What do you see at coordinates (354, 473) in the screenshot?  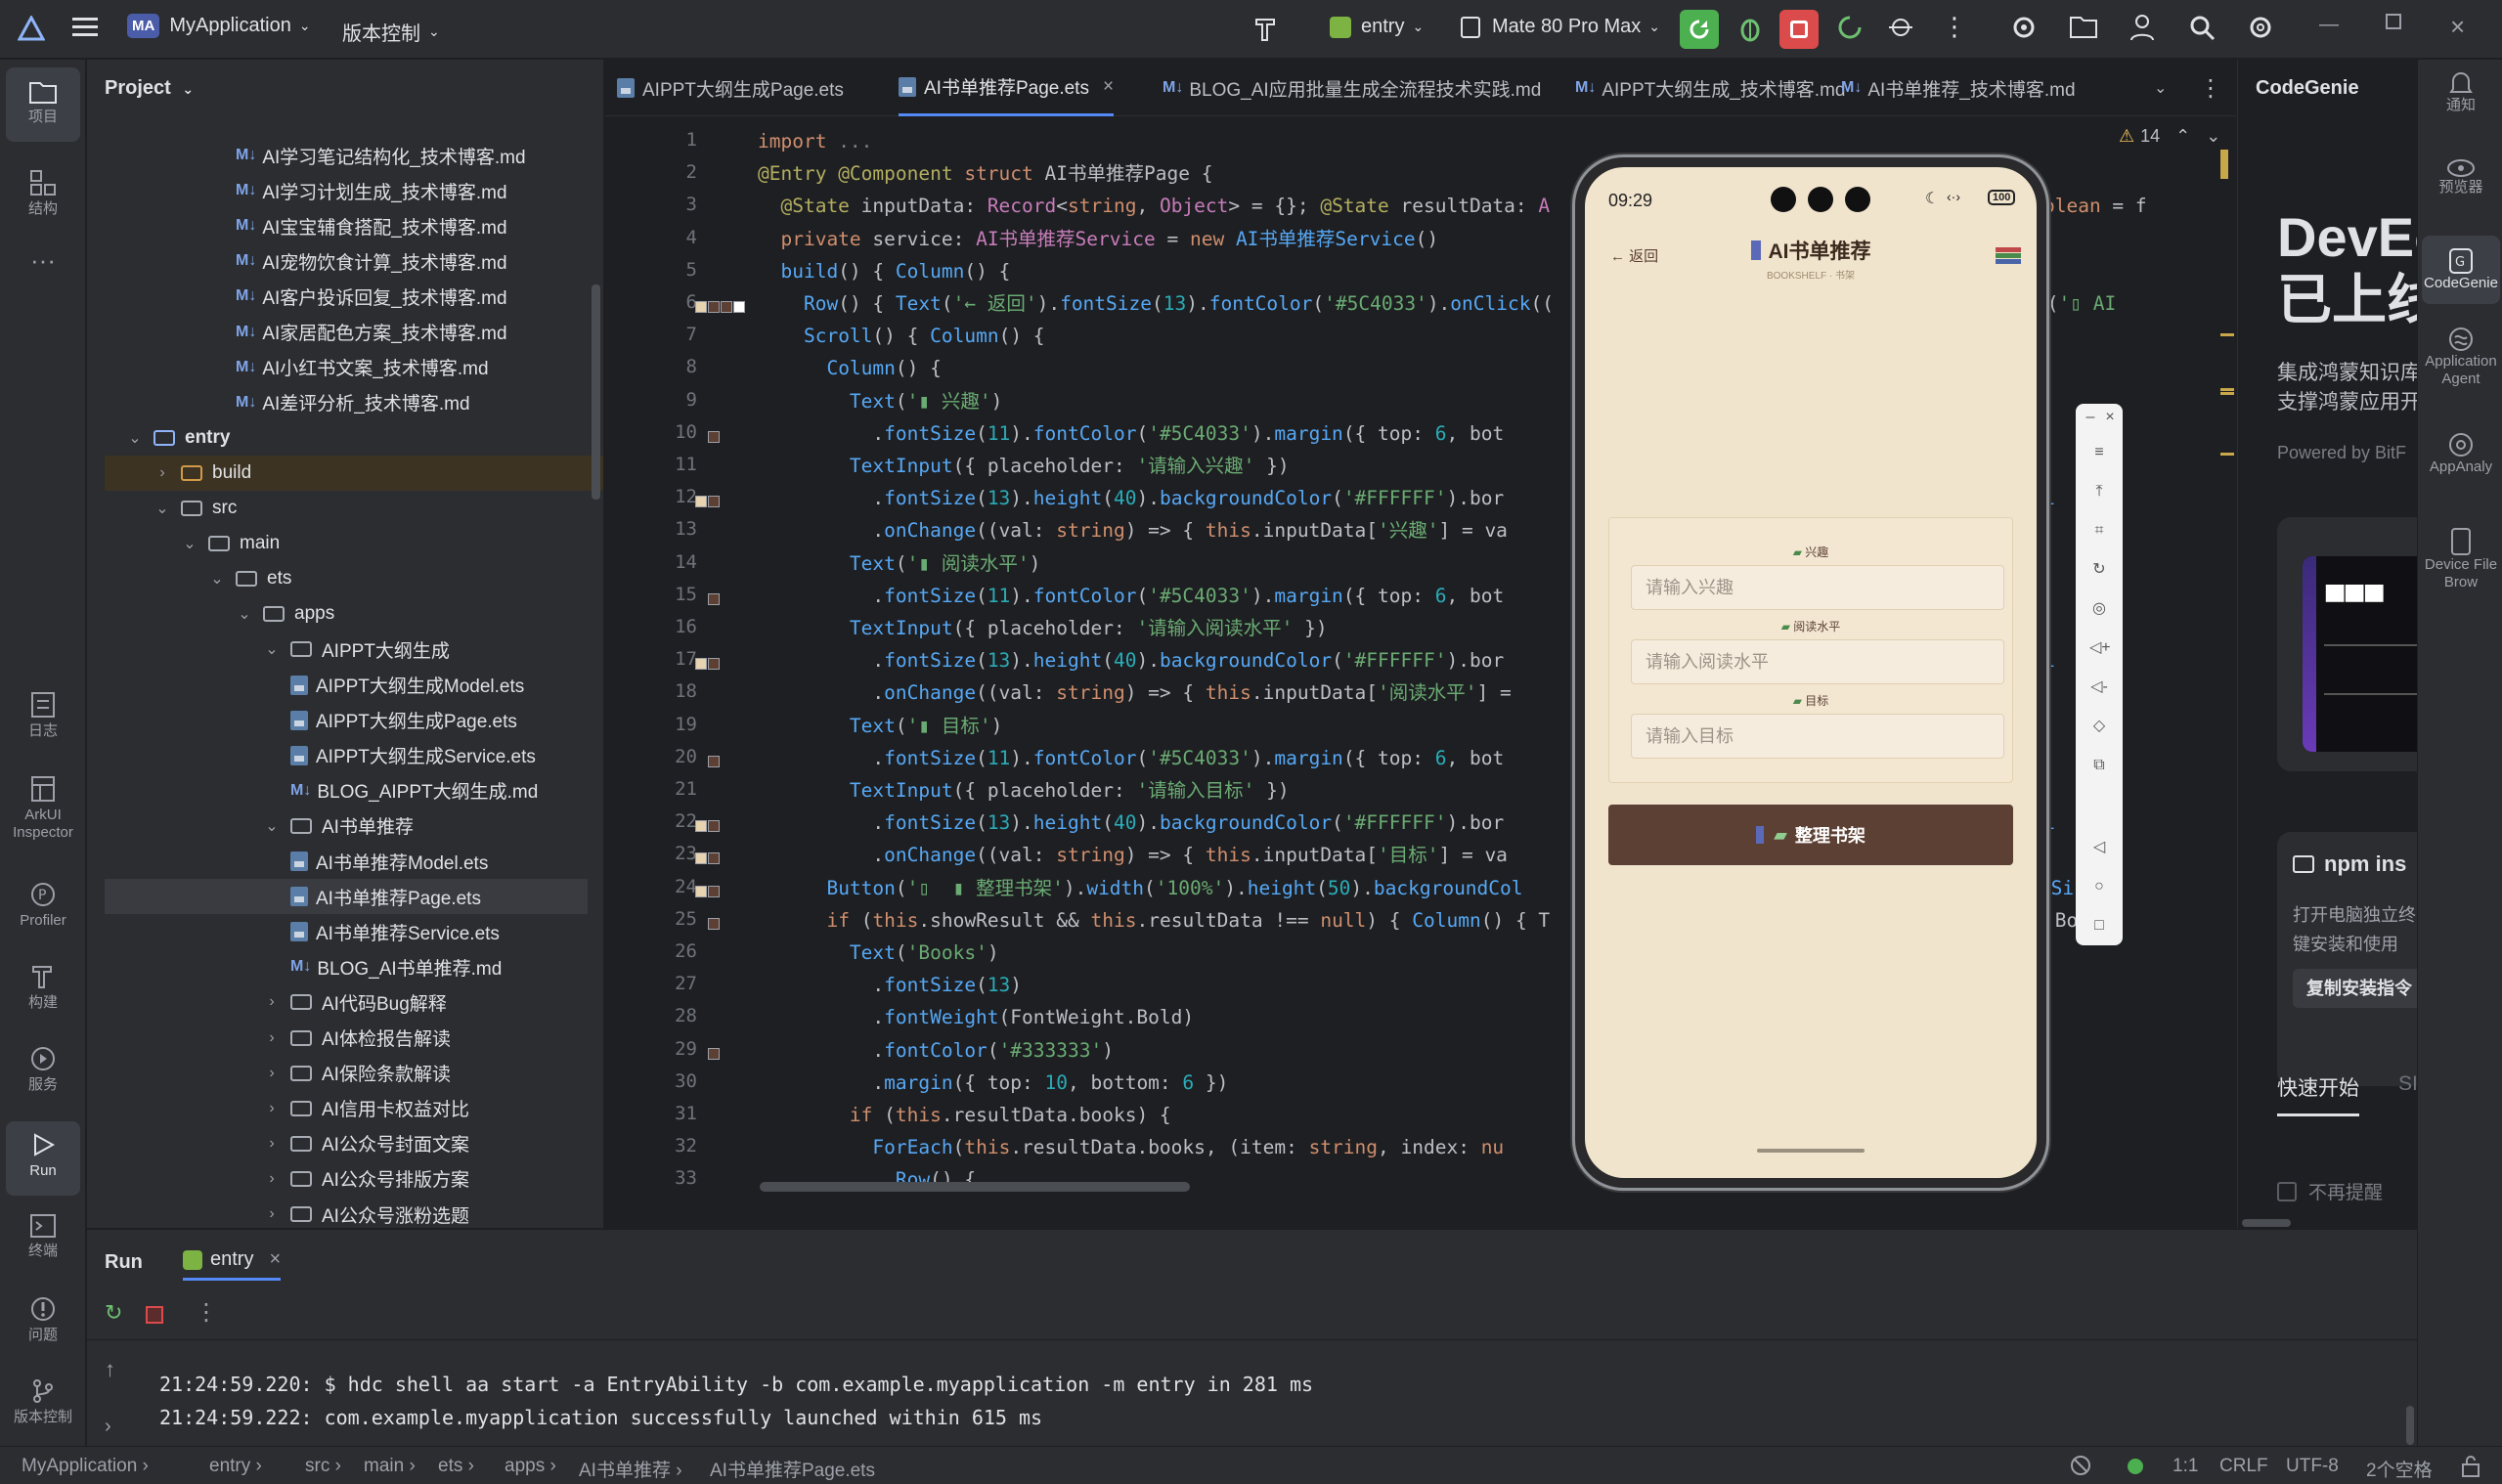 I see `tree-item: › build` at bounding box center [354, 473].